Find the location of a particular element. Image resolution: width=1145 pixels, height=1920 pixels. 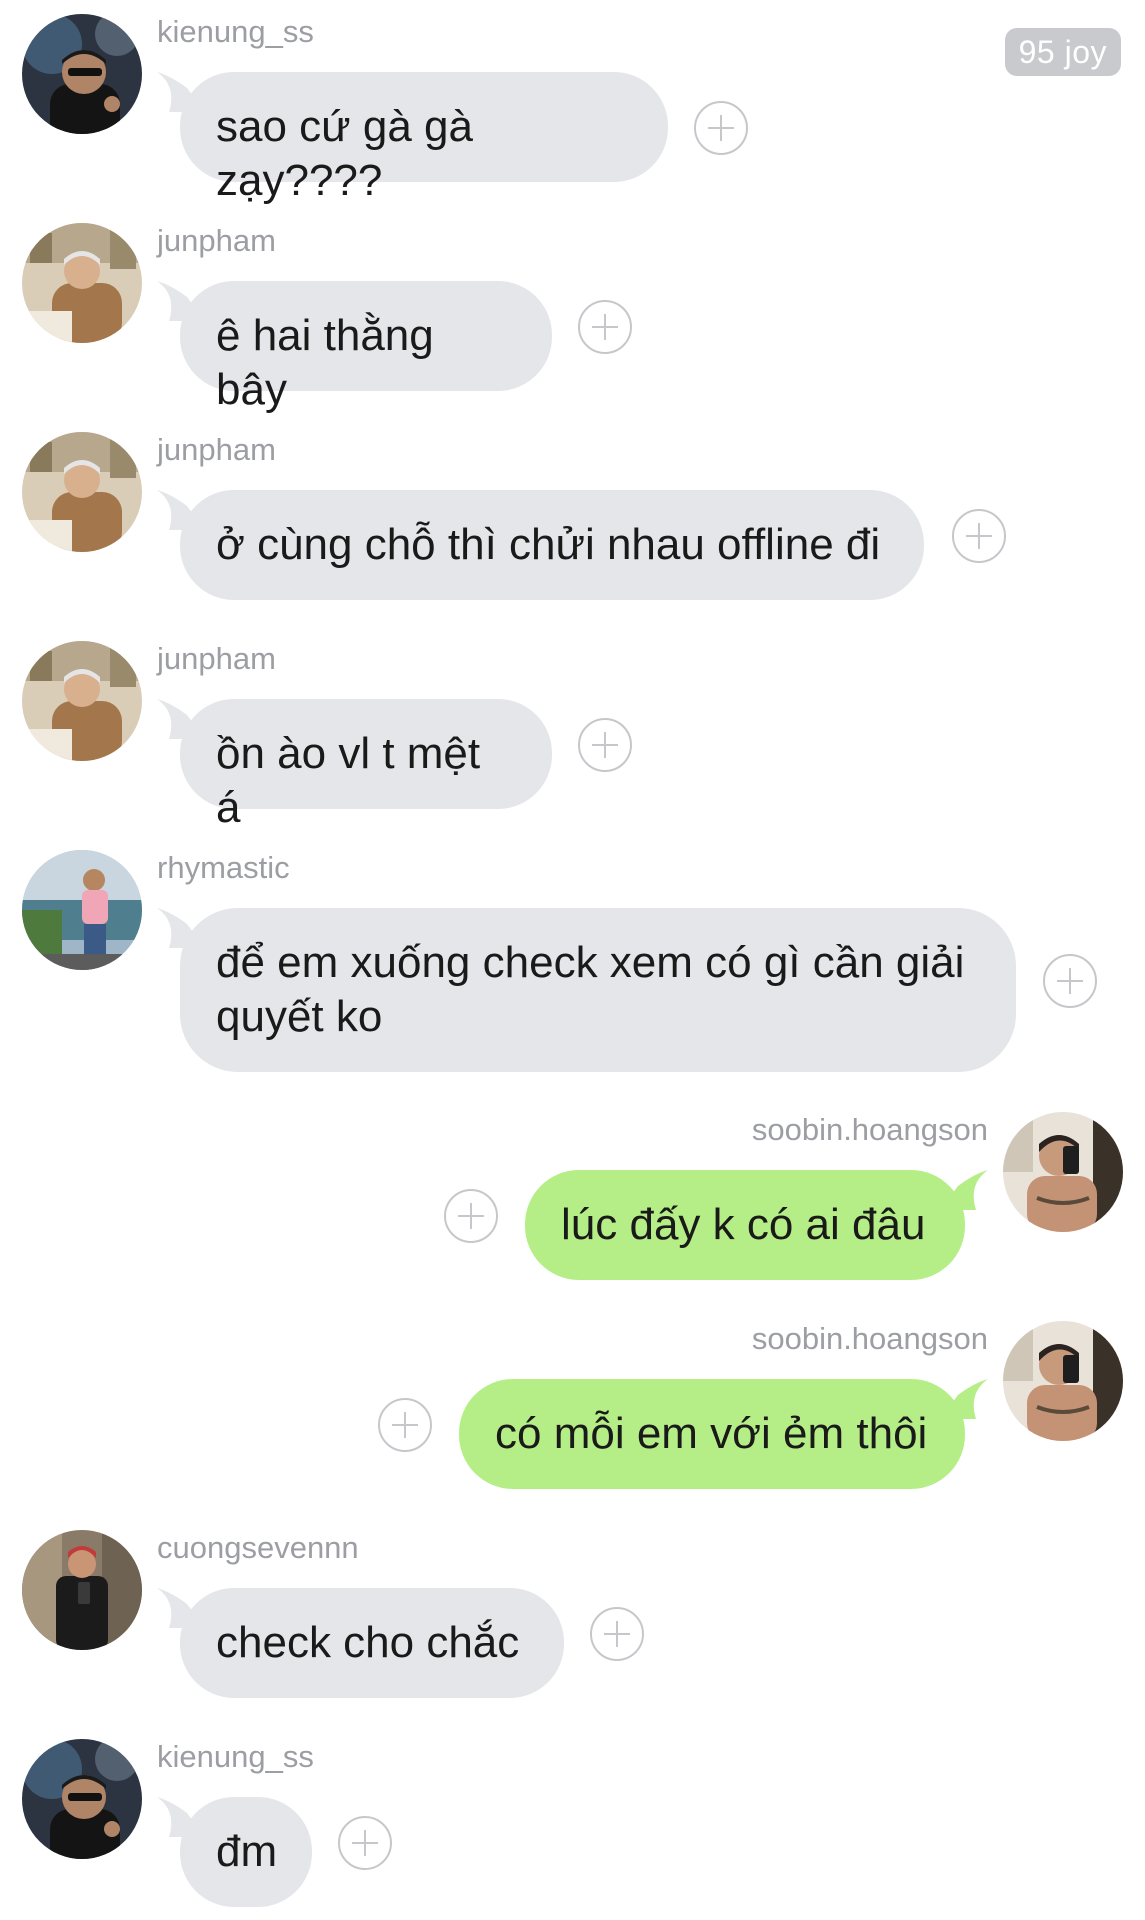

username: rhymastic is located at coordinates (223, 868).